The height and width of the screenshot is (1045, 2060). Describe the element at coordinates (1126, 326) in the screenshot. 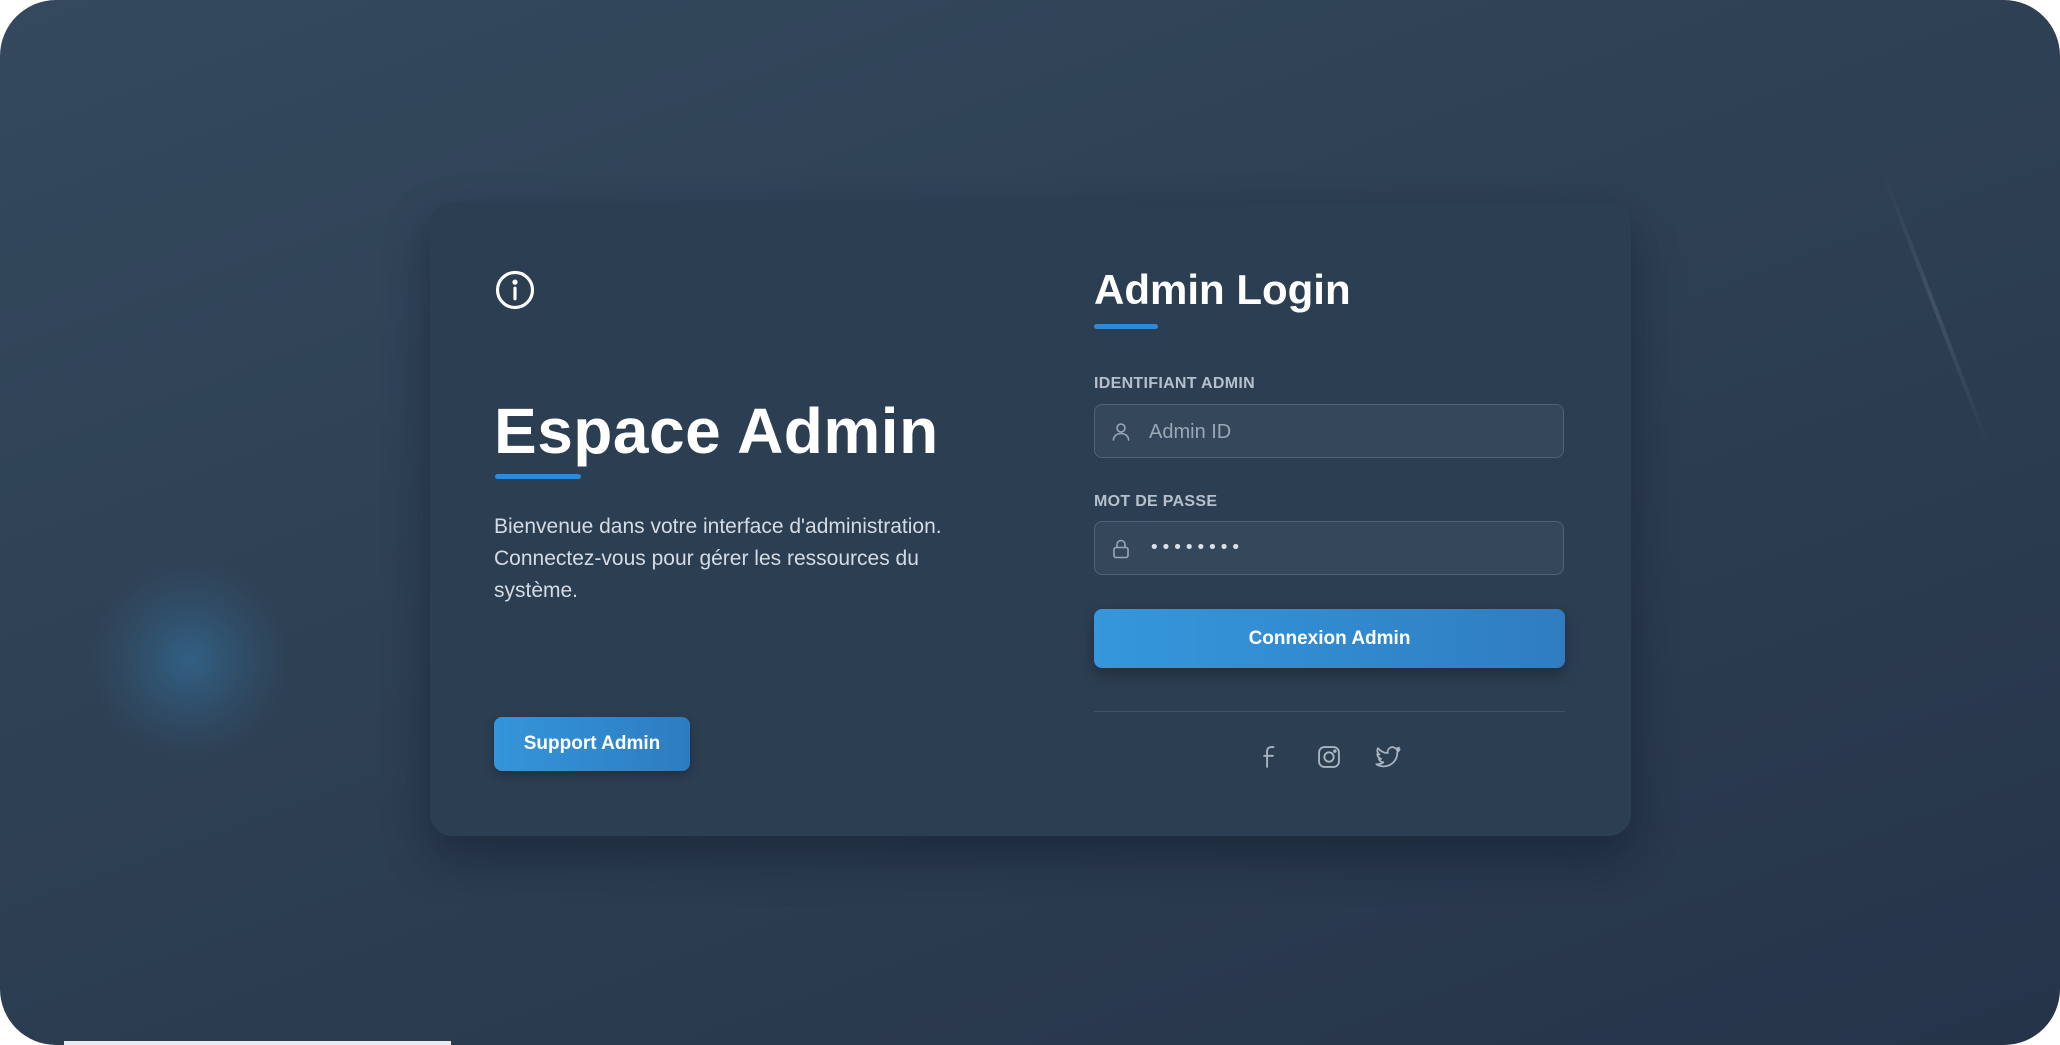

I see `login-title-underline` at that location.